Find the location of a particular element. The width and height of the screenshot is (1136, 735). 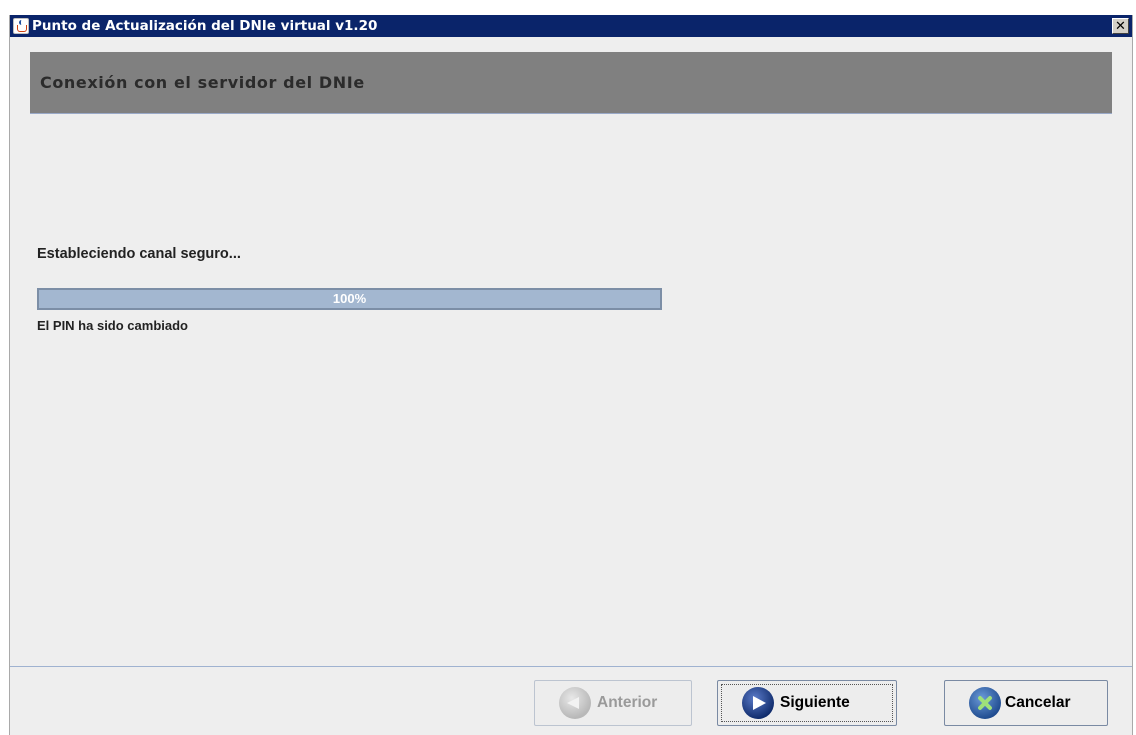

progress-bar: 100% is located at coordinates (349, 299).